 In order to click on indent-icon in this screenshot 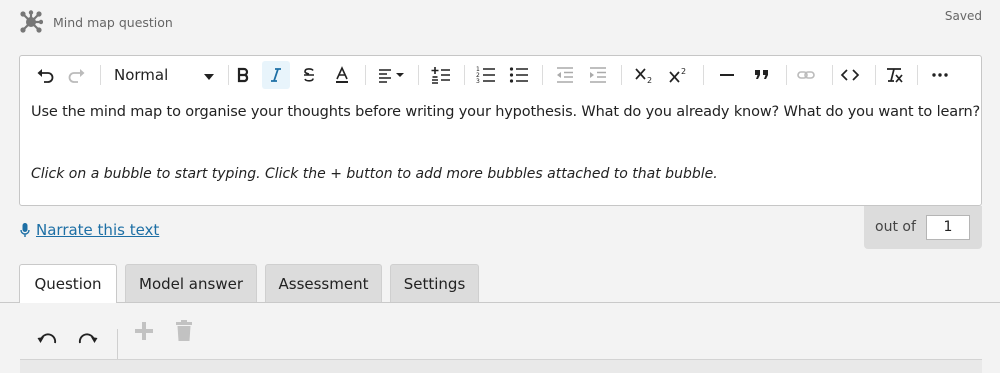, I will do `click(598, 75)`.